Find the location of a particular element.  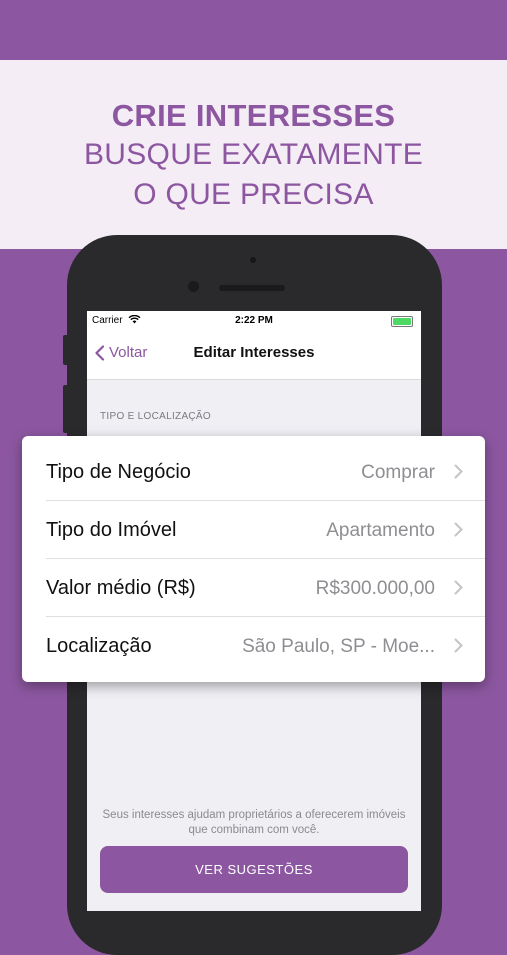

row-value: R$300.000,00 is located at coordinates (375, 588).